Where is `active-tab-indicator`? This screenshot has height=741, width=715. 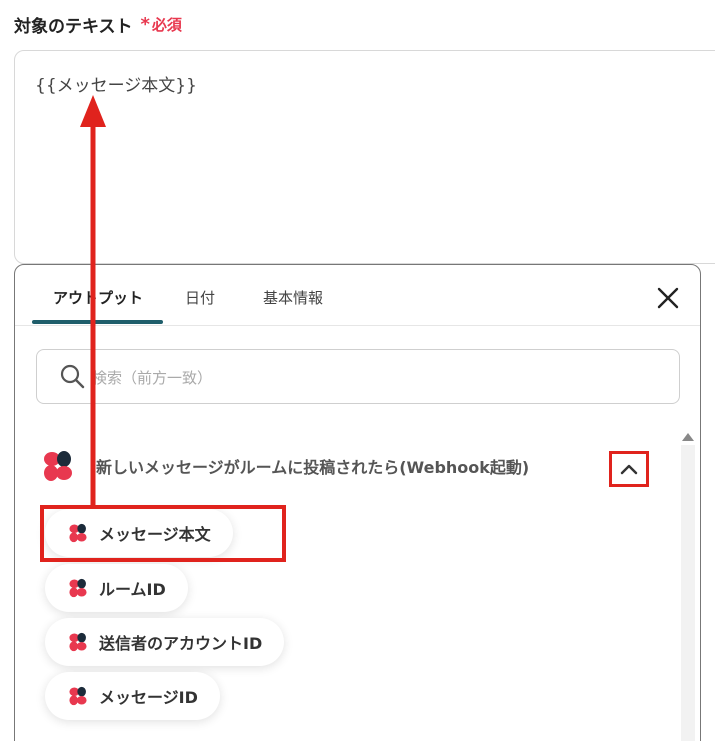
active-tab-indicator is located at coordinates (97, 322).